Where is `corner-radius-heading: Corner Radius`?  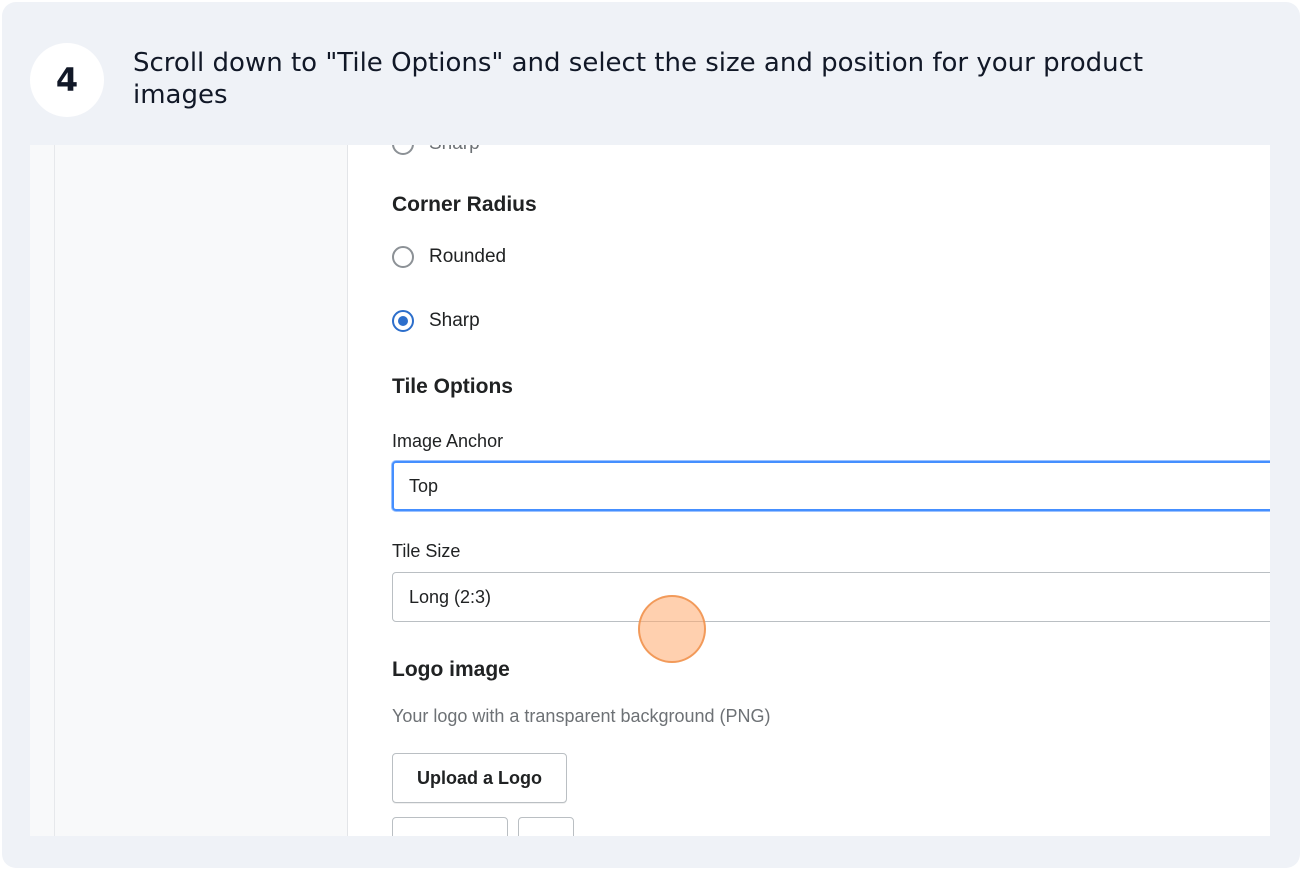
corner-radius-heading: Corner Radius is located at coordinates (464, 204).